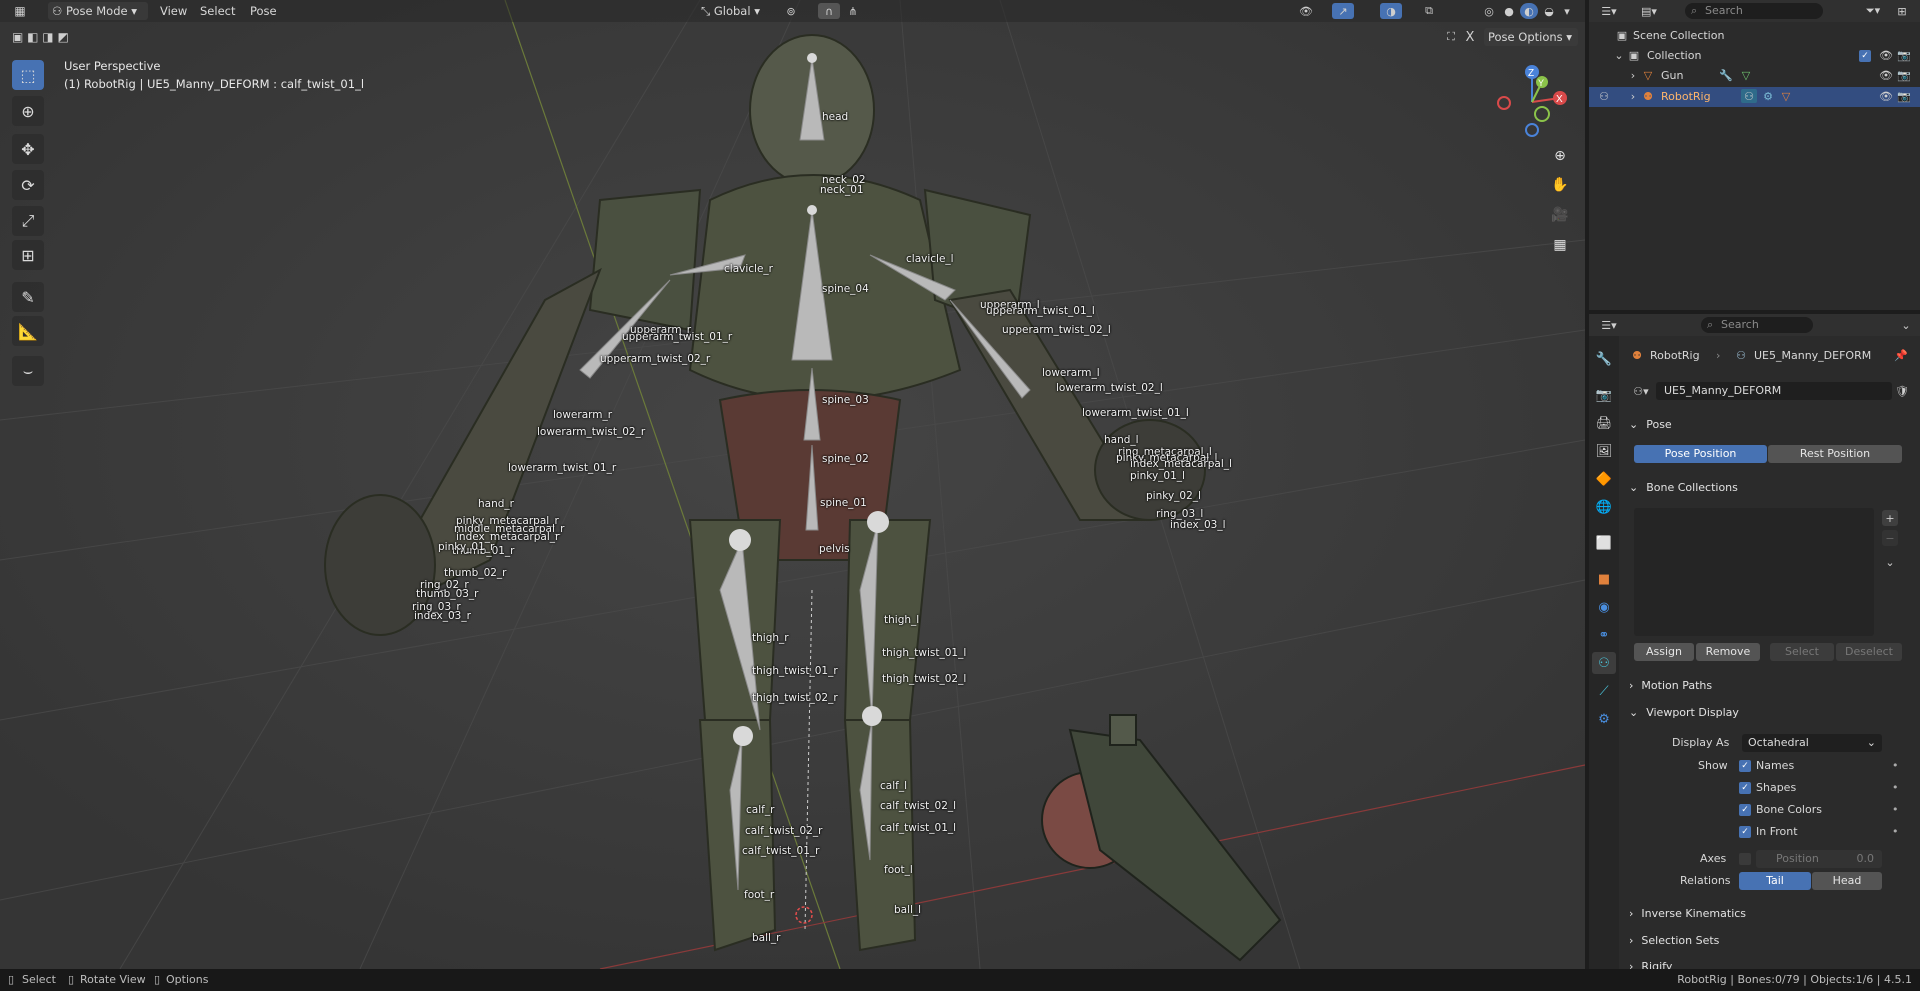 This screenshot has width=1920, height=991. Describe the element at coordinates (1532, 100) in the screenshot. I see `navigation-gizmo: Z X Y` at that location.